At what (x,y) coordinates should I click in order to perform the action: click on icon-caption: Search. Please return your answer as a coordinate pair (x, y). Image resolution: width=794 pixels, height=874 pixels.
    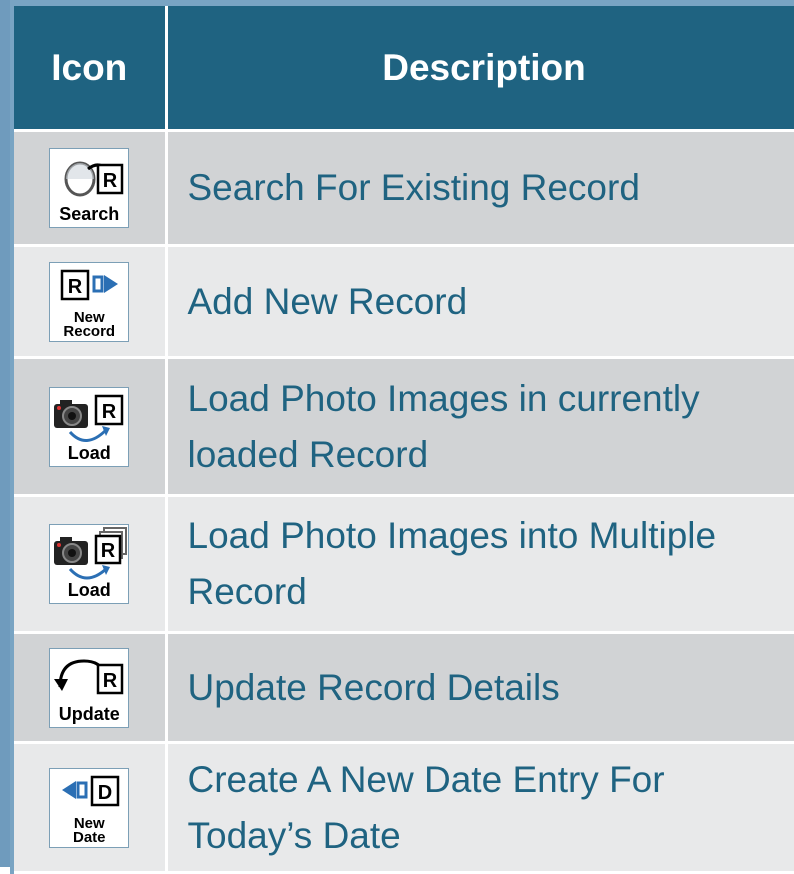
    Looking at the image, I should click on (89, 214).